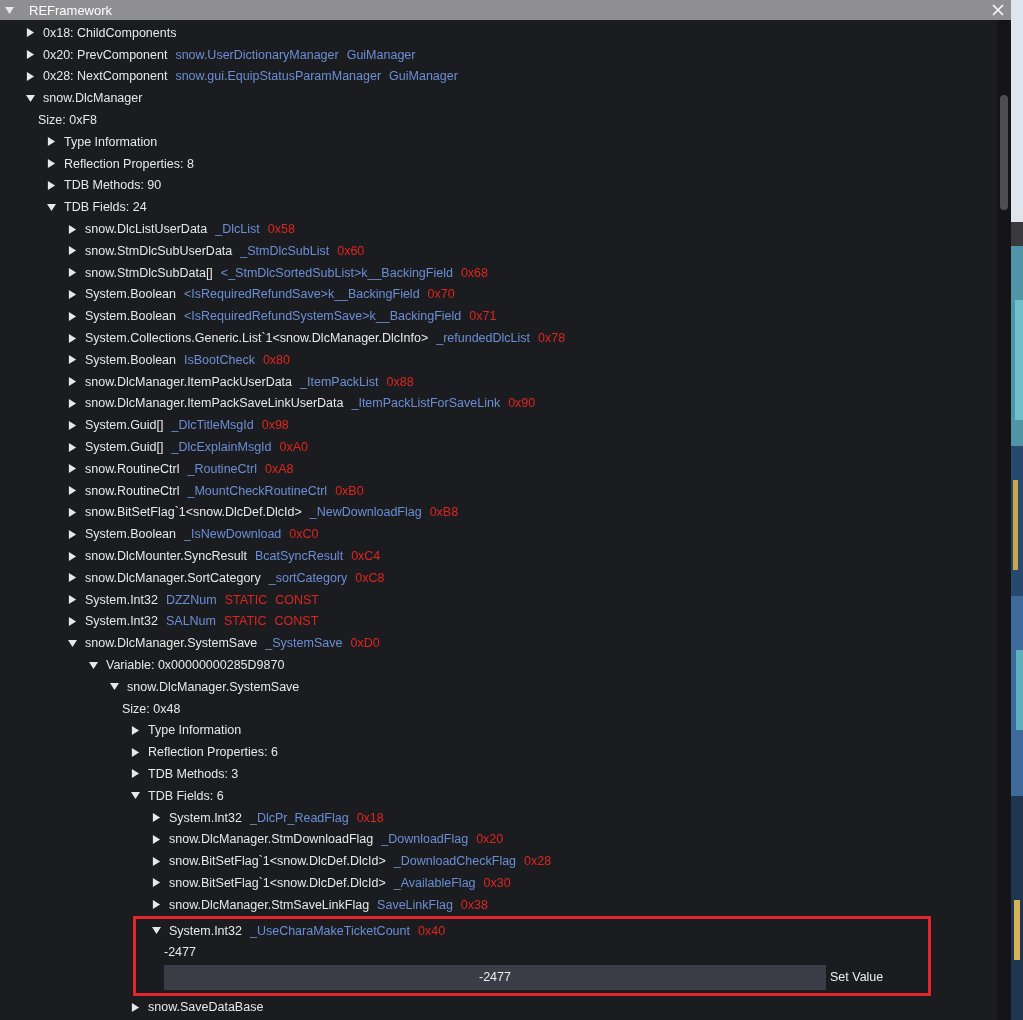 This screenshot has height=1020, width=1023. Describe the element at coordinates (110, 32) in the screenshot. I see `tree-node-label: 0x18: ChildComponents` at that location.